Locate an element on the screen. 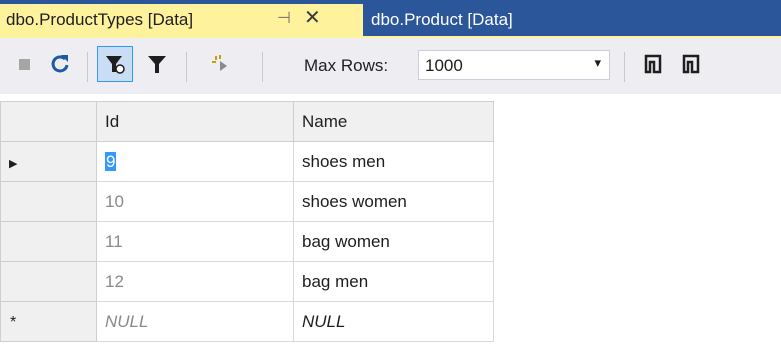 The width and height of the screenshot is (781, 351). cell-name: bag men is located at coordinates (393, 281).